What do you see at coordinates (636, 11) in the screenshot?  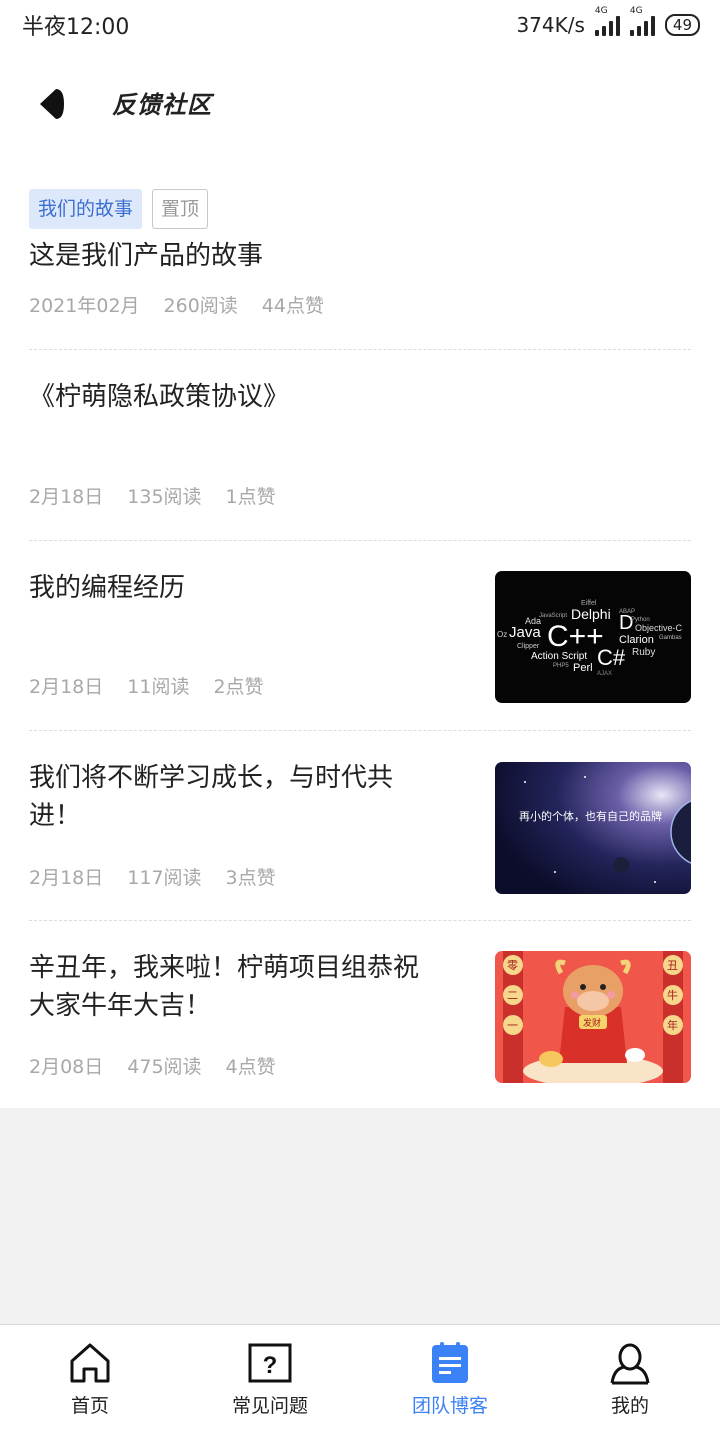 I see `network-type-2: 4G` at bounding box center [636, 11].